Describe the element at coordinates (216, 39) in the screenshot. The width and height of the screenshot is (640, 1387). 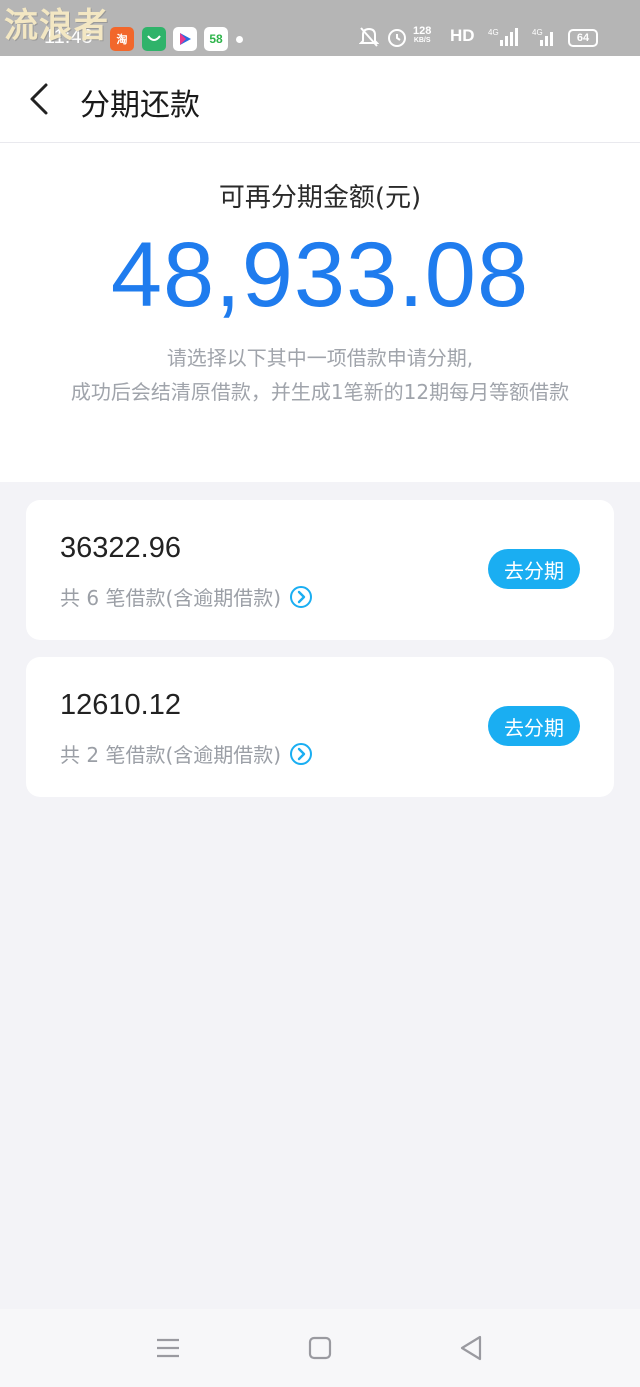
I see `fiveeight-app-icon: 58` at that location.